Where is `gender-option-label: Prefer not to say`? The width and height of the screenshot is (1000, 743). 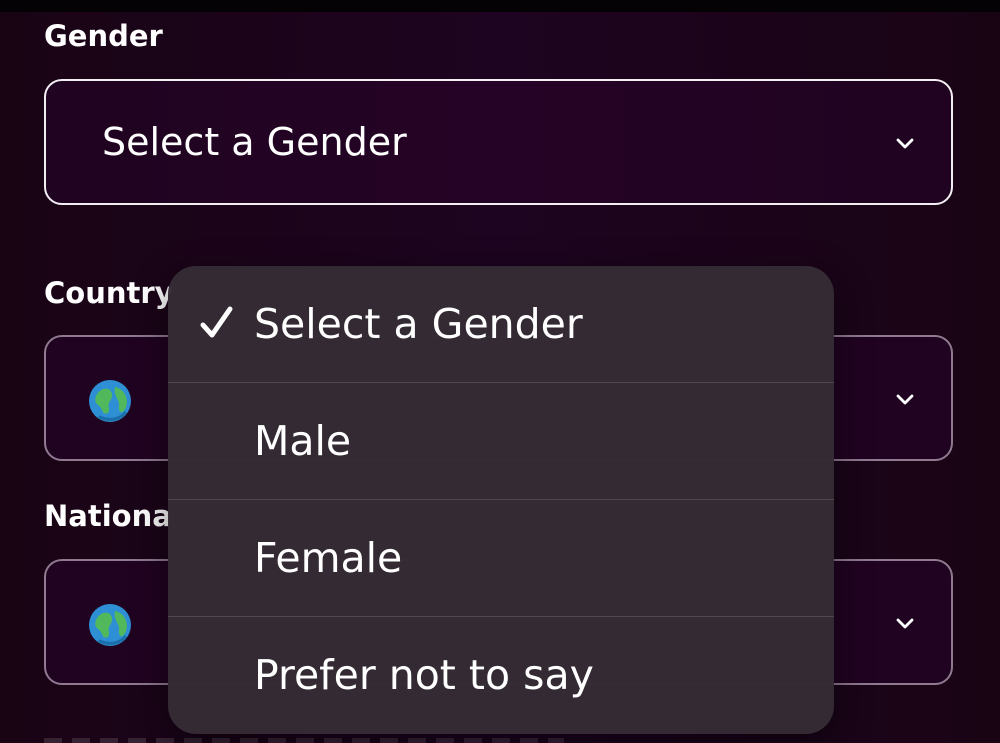 gender-option-label: Prefer not to say is located at coordinates (424, 675).